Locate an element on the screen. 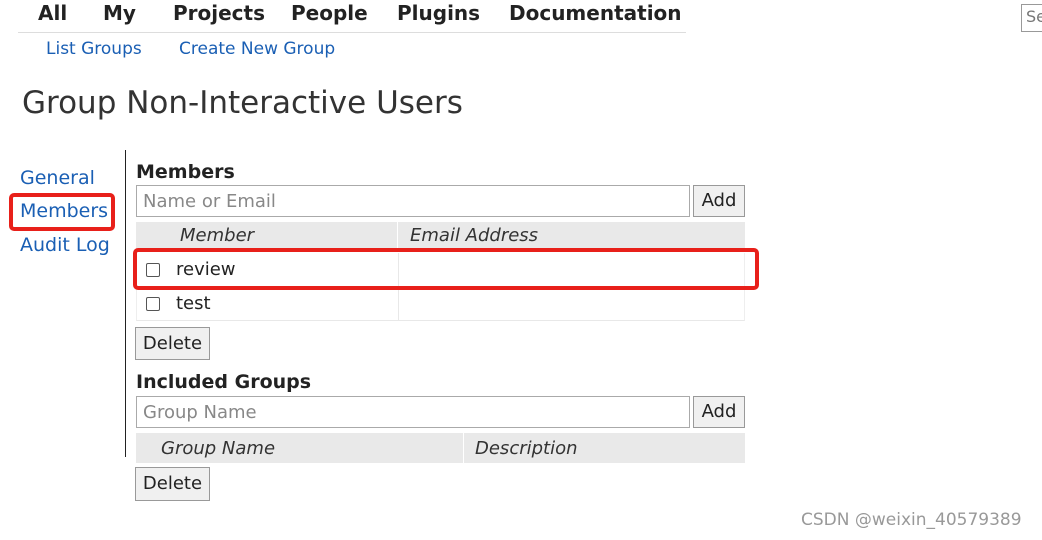 This screenshot has height=540, width=1042. nav-projects: Projects is located at coordinates (219, 13).